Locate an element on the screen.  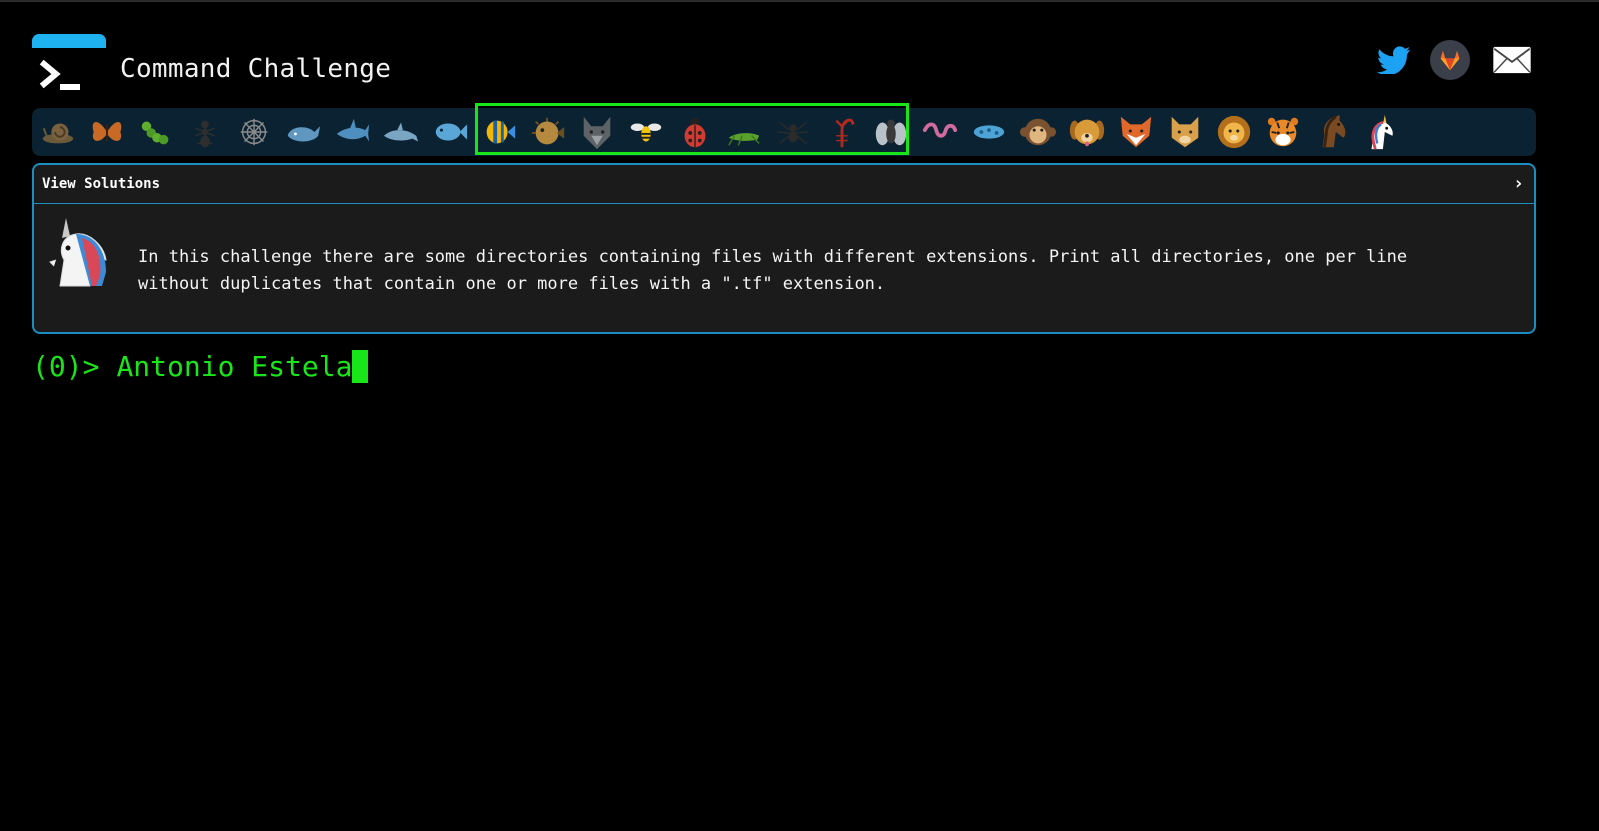
dog-icon is located at coordinates (1087, 132).